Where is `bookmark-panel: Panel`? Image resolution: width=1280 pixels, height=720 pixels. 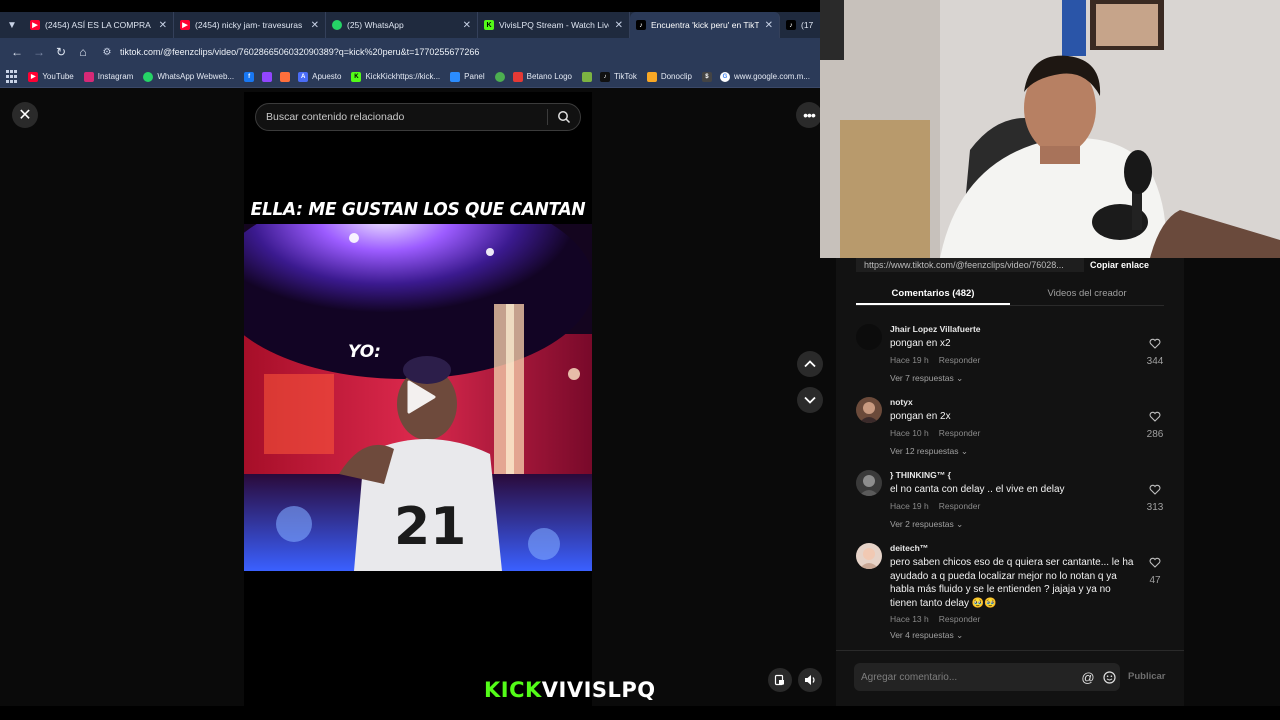
bookmark-panel: Panel is located at coordinates (467, 76).